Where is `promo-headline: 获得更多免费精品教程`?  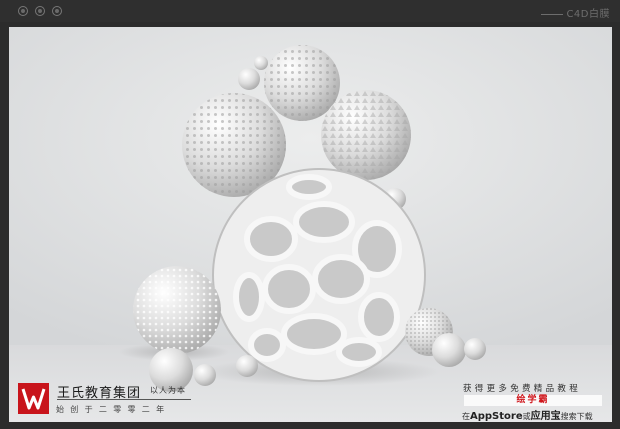 promo-headline: 获得更多免费精品教程 is located at coordinates (522, 389).